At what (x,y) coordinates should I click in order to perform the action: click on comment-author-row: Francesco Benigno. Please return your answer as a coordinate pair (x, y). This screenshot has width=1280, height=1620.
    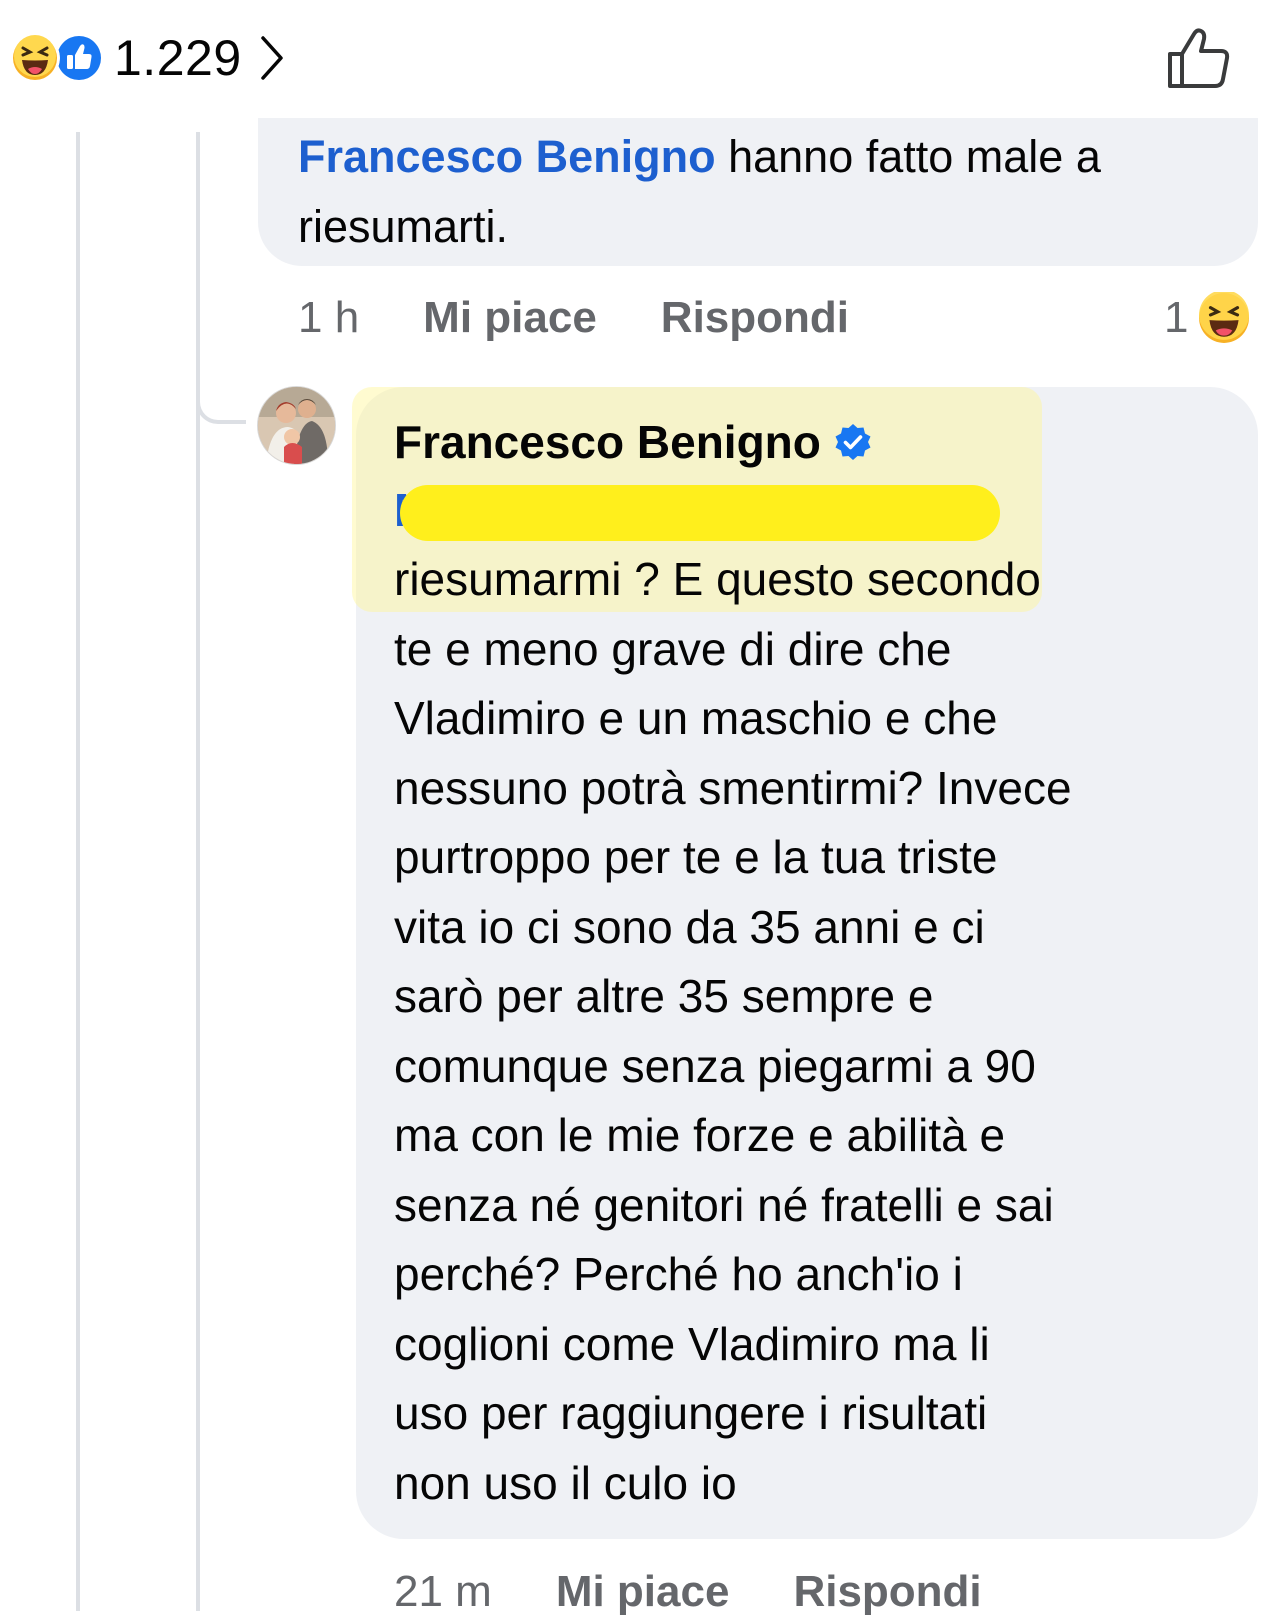
    Looking at the image, I should click on (633, 442).